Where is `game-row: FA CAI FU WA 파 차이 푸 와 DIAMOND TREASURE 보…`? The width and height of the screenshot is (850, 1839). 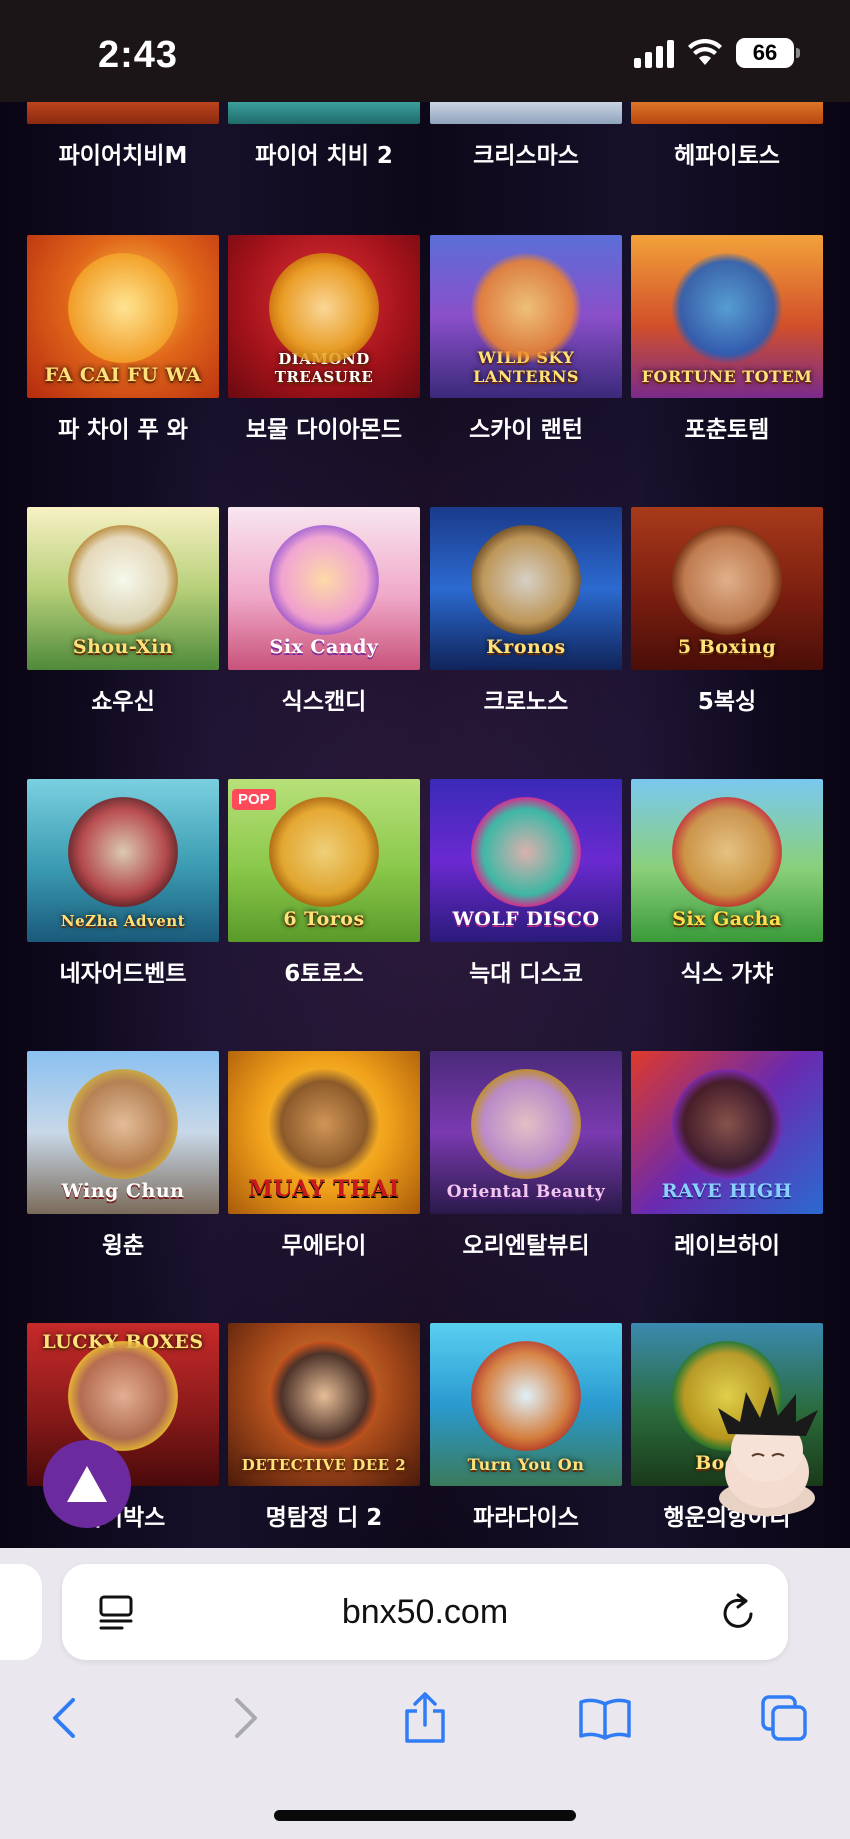
game-row: FA CAI FU WA 파 차이 푸 와 DIAMOND TREASURE 보… is located at coordinates (425, 371).